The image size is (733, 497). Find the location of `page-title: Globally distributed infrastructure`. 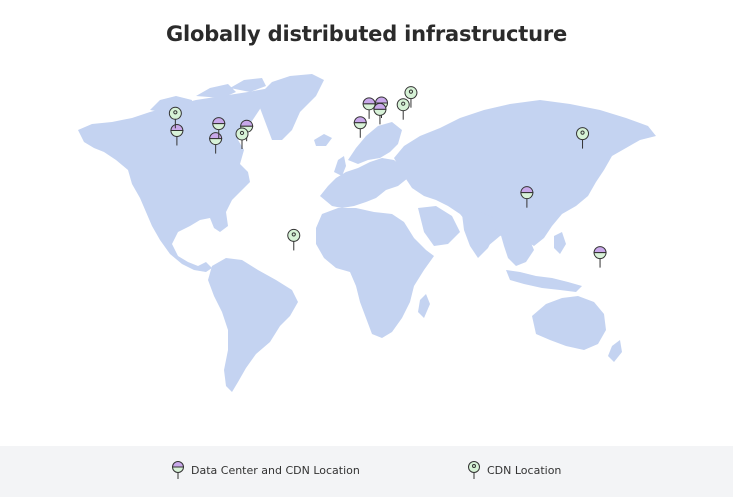

page-title: Globally distributed infrastructure is located at coordinates (366, 34).